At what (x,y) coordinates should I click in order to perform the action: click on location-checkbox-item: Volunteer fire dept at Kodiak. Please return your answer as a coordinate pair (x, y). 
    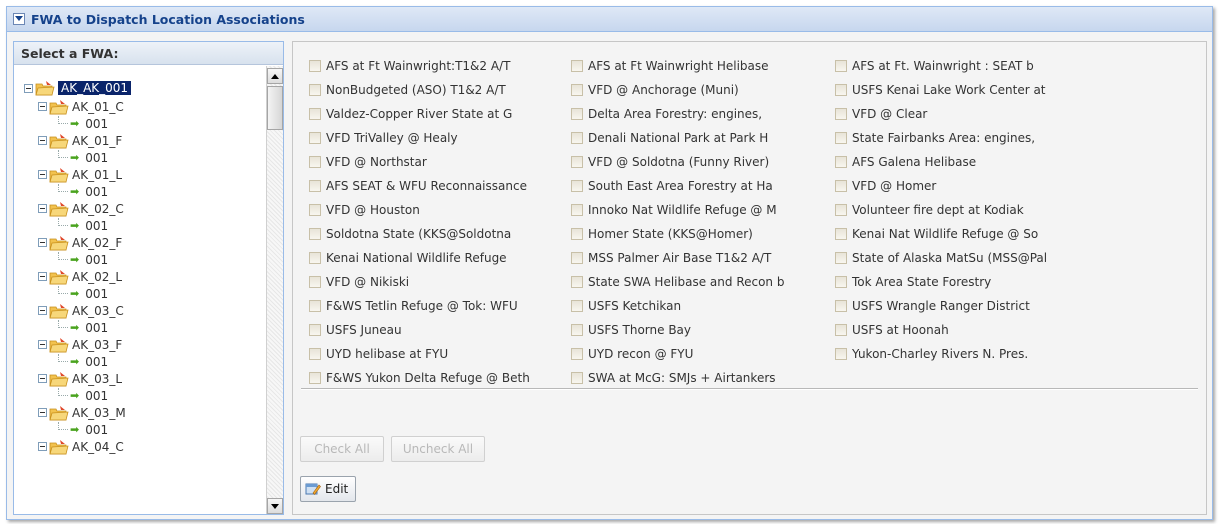
    Looking at the image, I should click on (965, 210).